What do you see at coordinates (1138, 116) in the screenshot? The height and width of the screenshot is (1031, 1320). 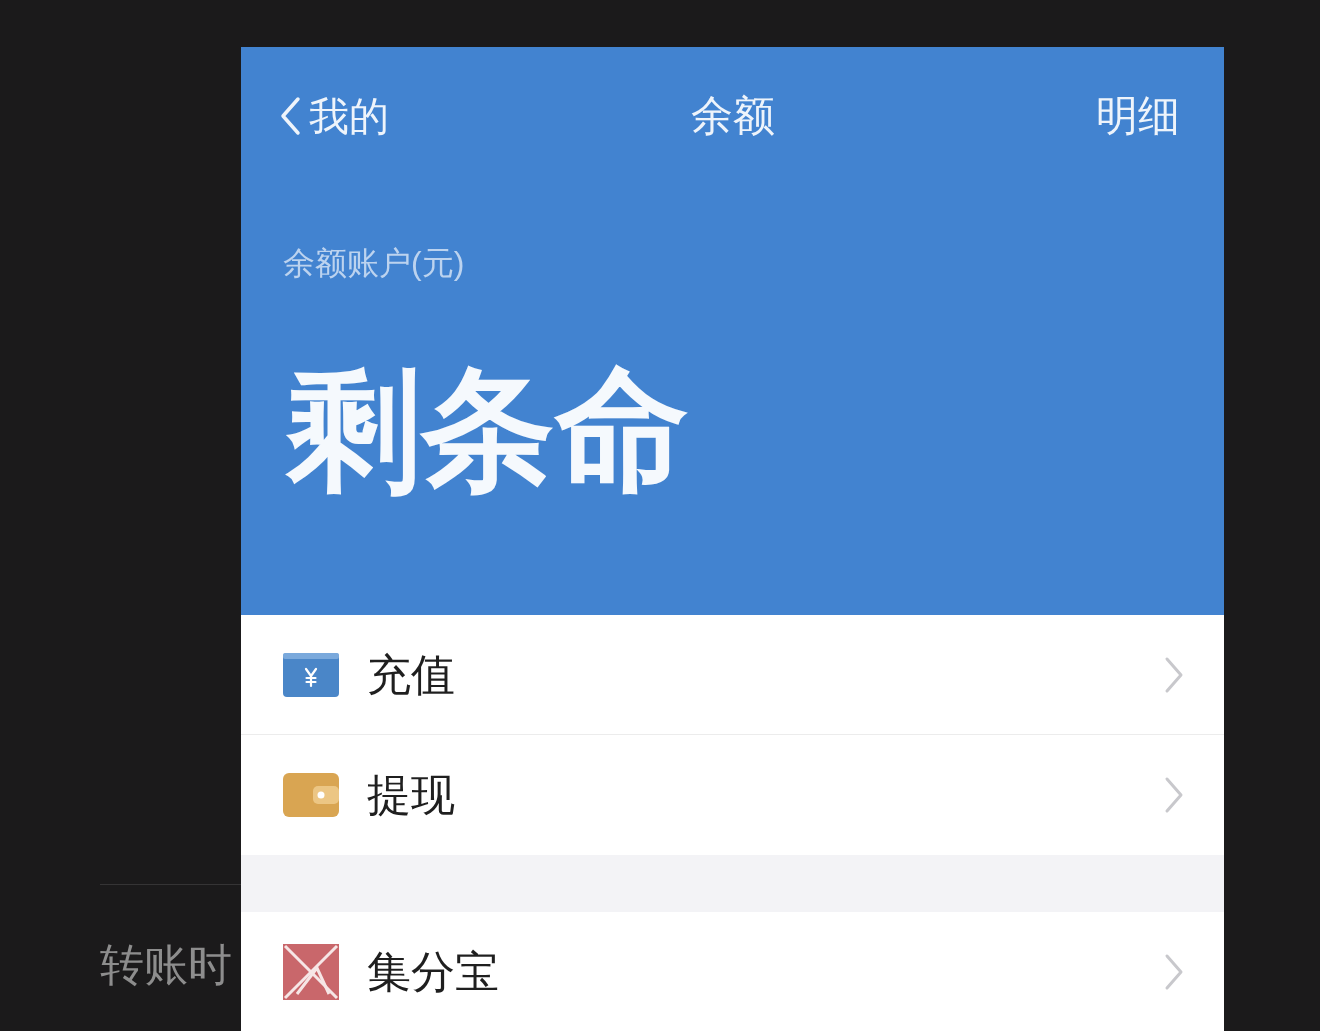 I see `details-link: 明细` at bounding box center [1138, 116].